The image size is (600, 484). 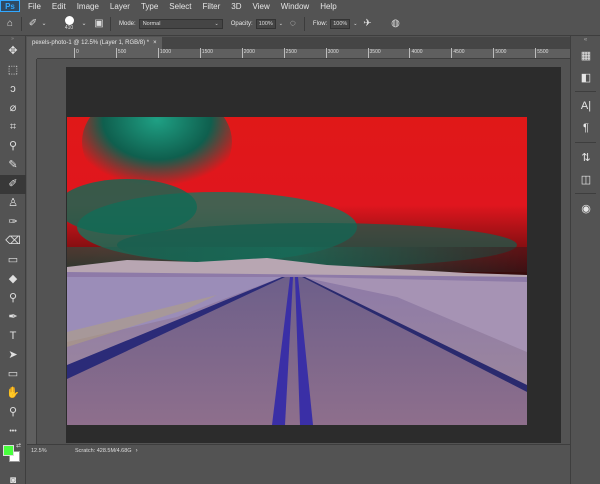 What do you see at coordinates (137, 451) in the screenshot?
I see `status-menu-arrow-icon: ›` at bounding box center [137, 451].